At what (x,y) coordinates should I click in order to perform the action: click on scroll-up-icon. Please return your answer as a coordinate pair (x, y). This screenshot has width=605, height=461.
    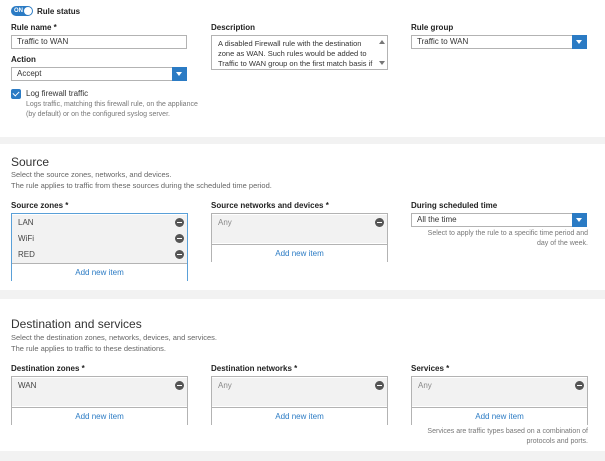
    Looking at the image, I should click on (382, 42).